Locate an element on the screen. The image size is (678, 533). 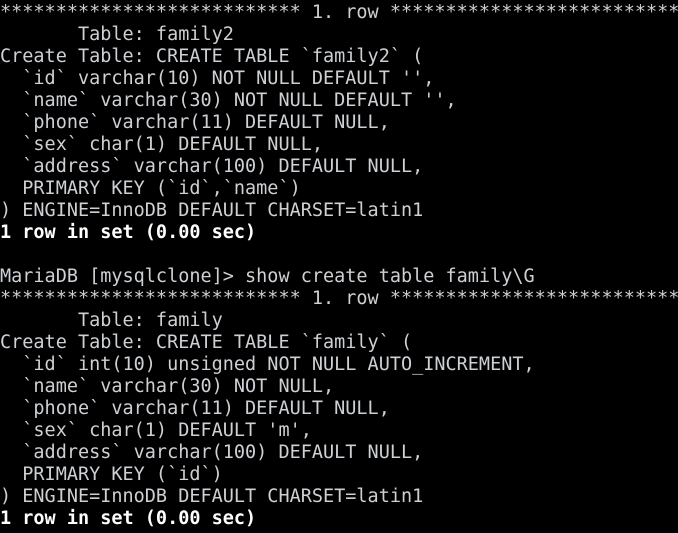
field-create-table: Create Table: CREATE TABLE `family` ( is located at coordinates (206, 342).